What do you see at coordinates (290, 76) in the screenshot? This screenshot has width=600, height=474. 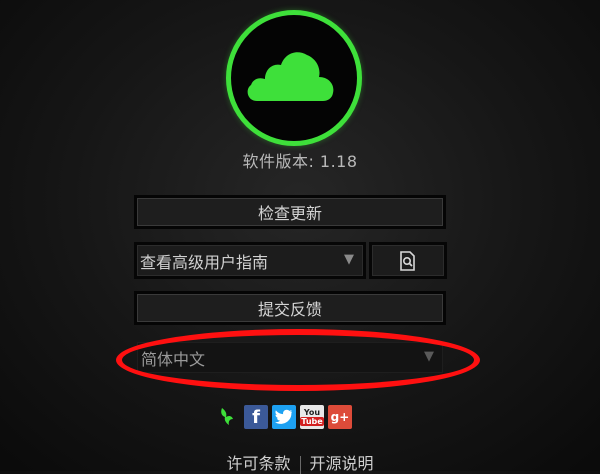 I see `cloud-icon` at bounding box center [290, 76].